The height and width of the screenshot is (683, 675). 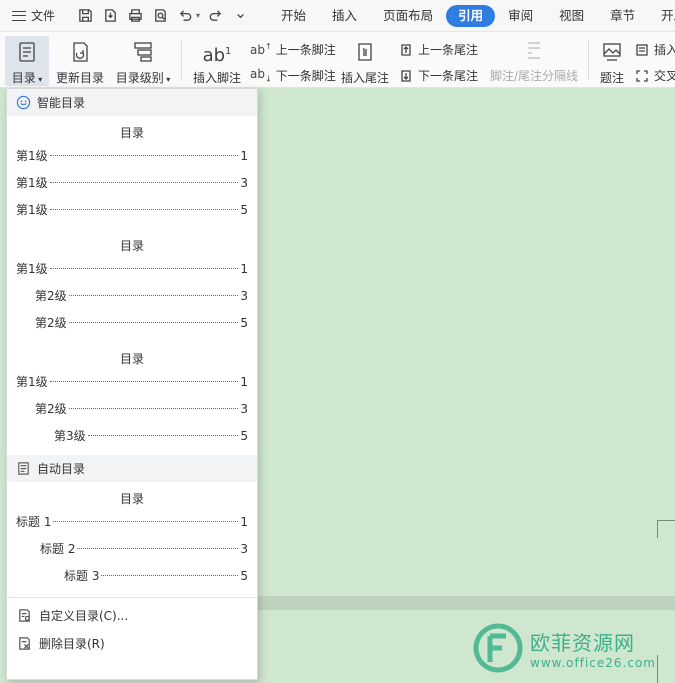 What do you see at coordinates (215, 16) in the screenshot?
I see `redo-icon` at bounding box center [215, 16].